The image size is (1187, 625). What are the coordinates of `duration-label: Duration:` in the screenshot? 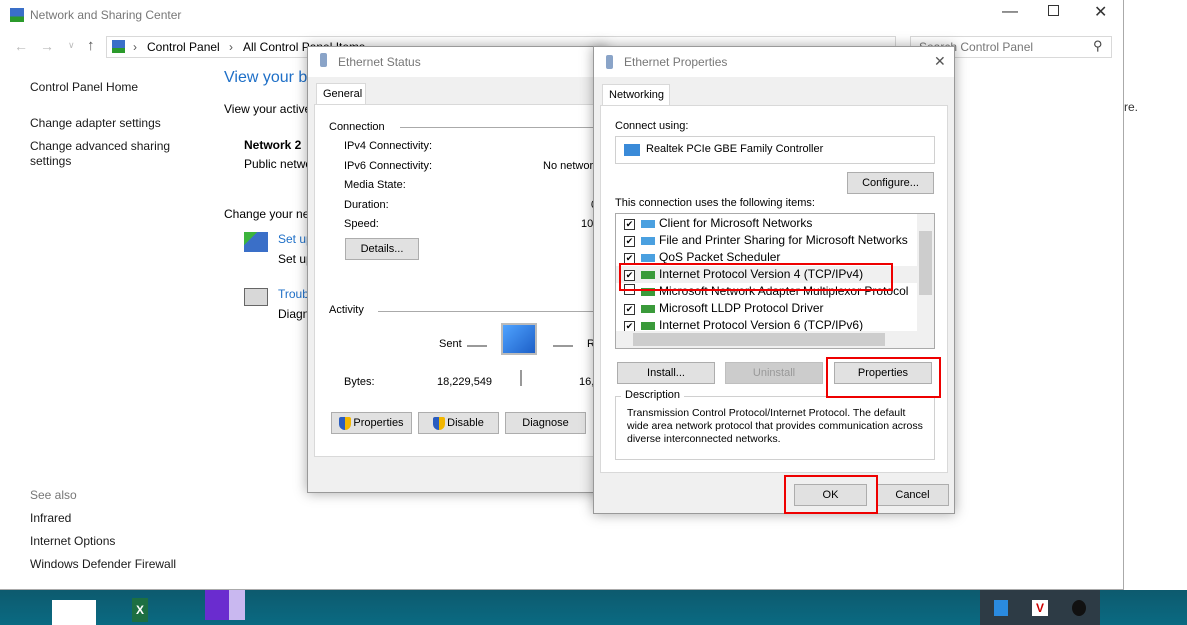 It's located at (366, 205).